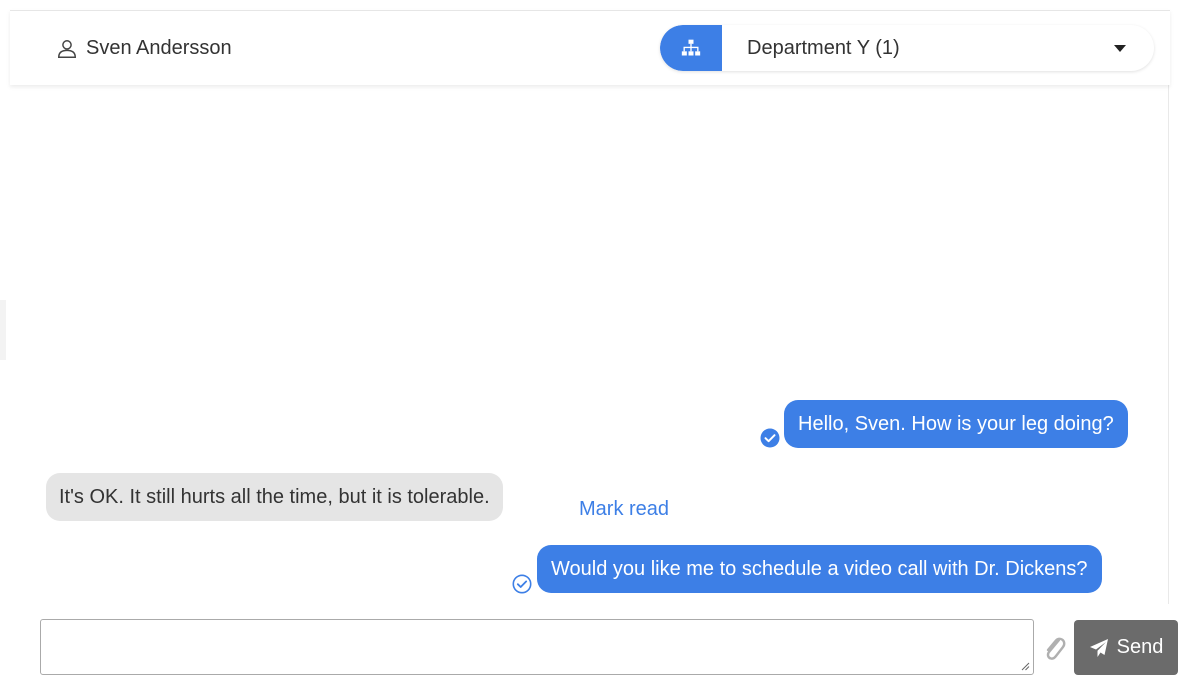 Image resolution: width=1185 pixels, height=698 pixels. What do you see at coordinates (770, 438) in the screenshot?
I see `check-filled-icon` at bounding box center [770, 438].